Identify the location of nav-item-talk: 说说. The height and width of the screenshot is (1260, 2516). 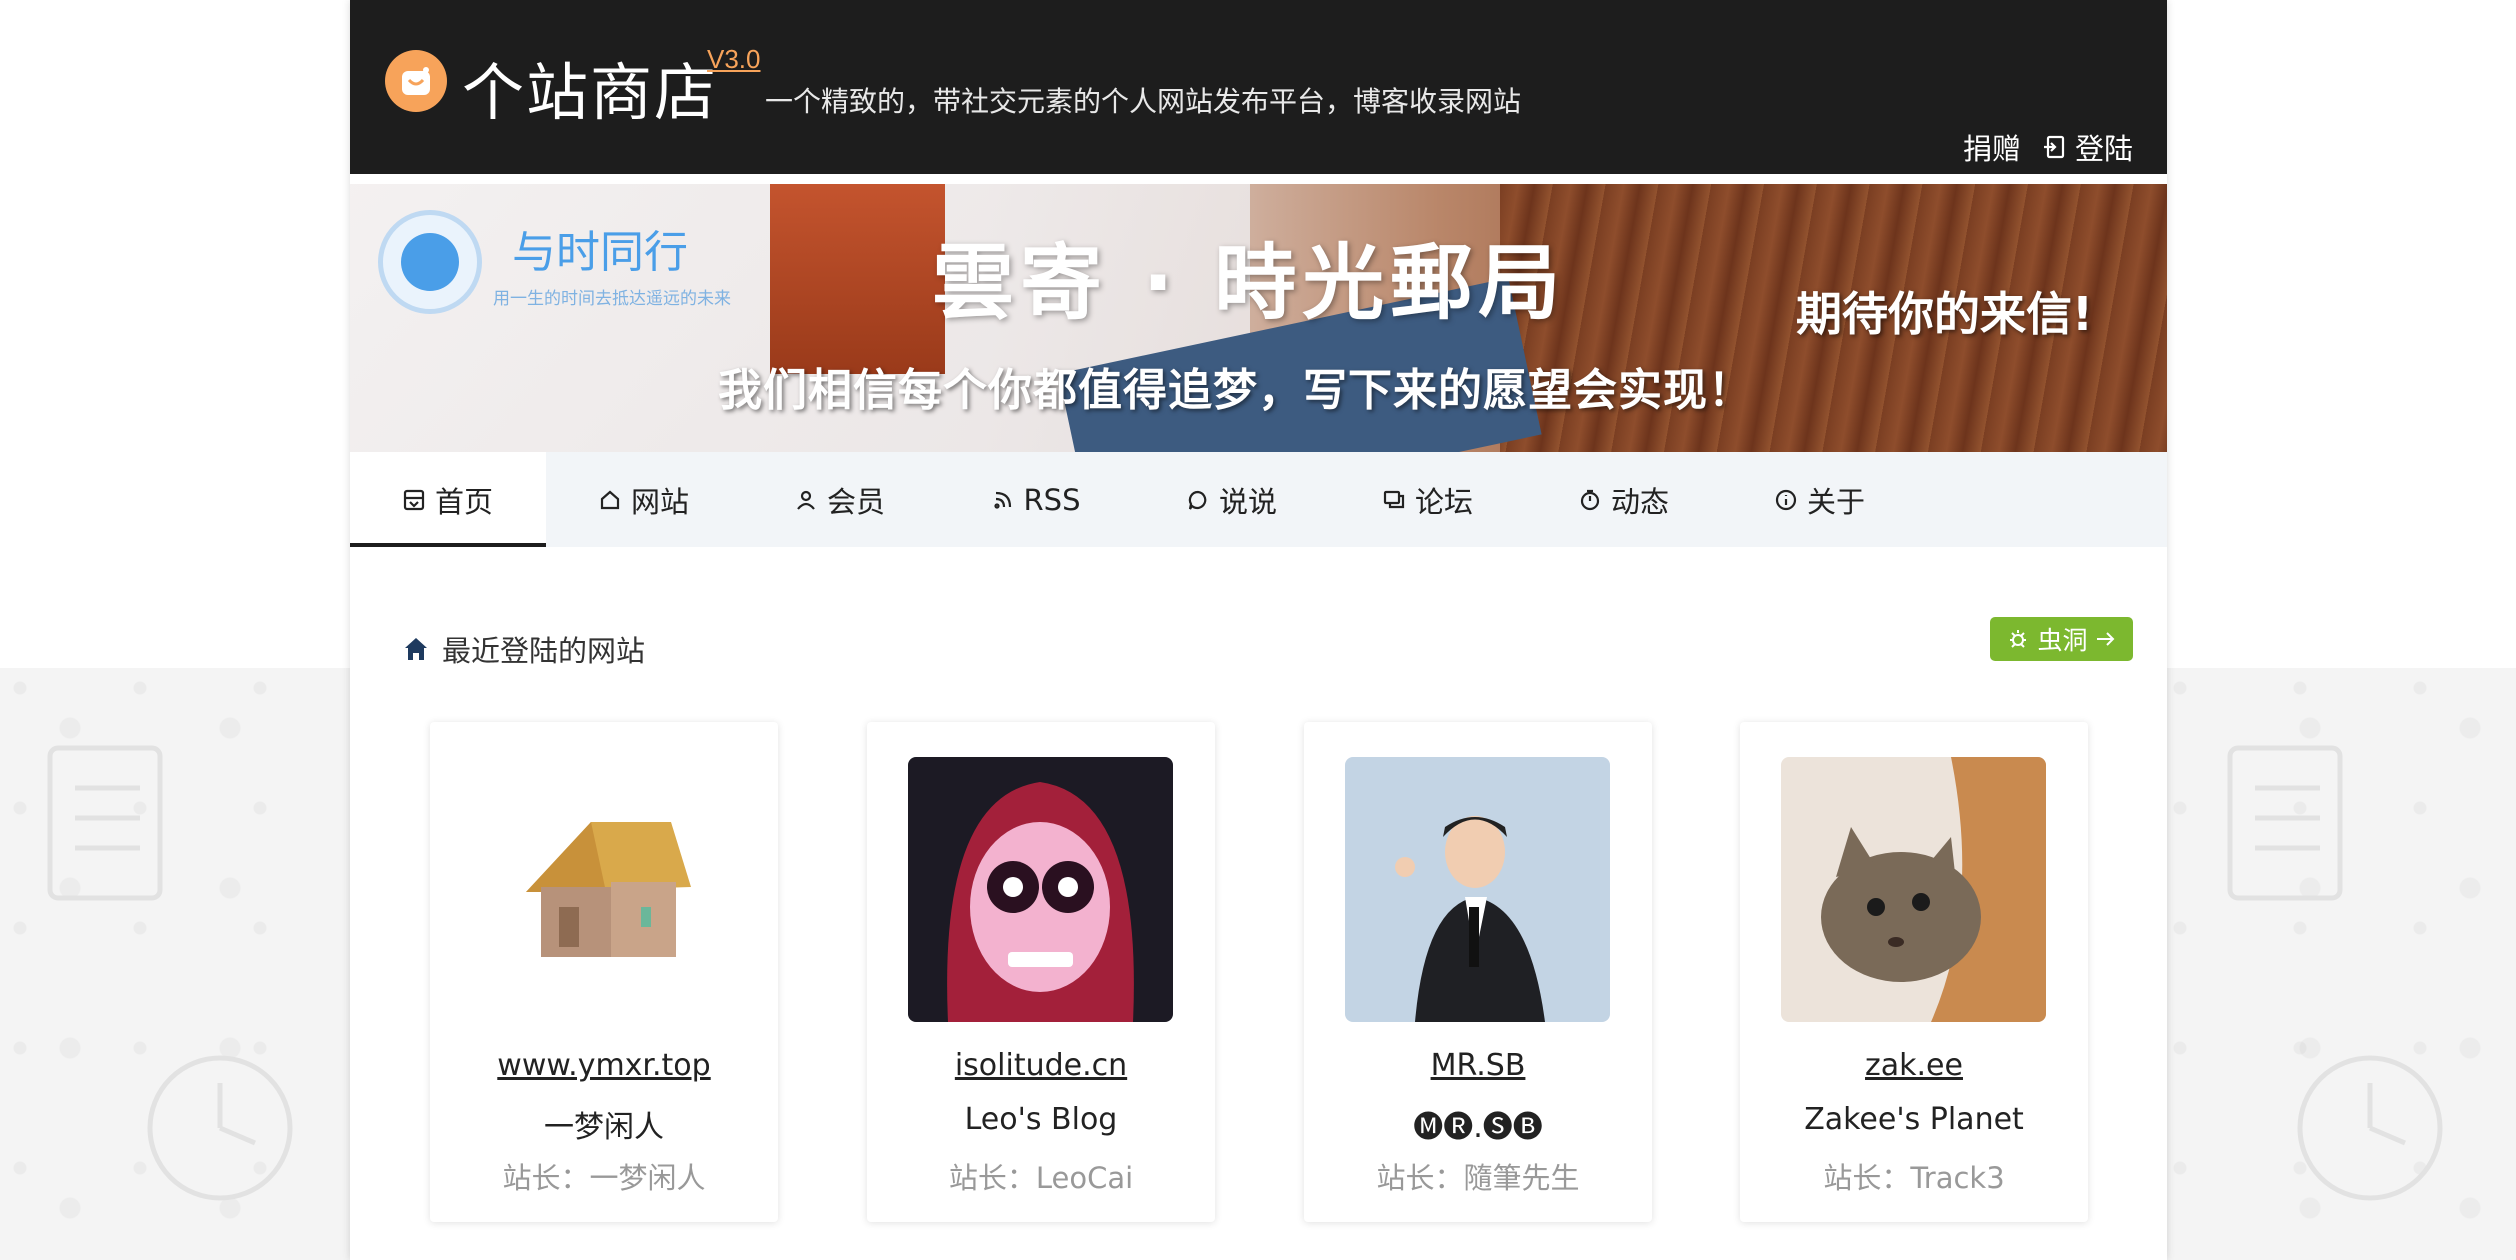
(1232, 499).